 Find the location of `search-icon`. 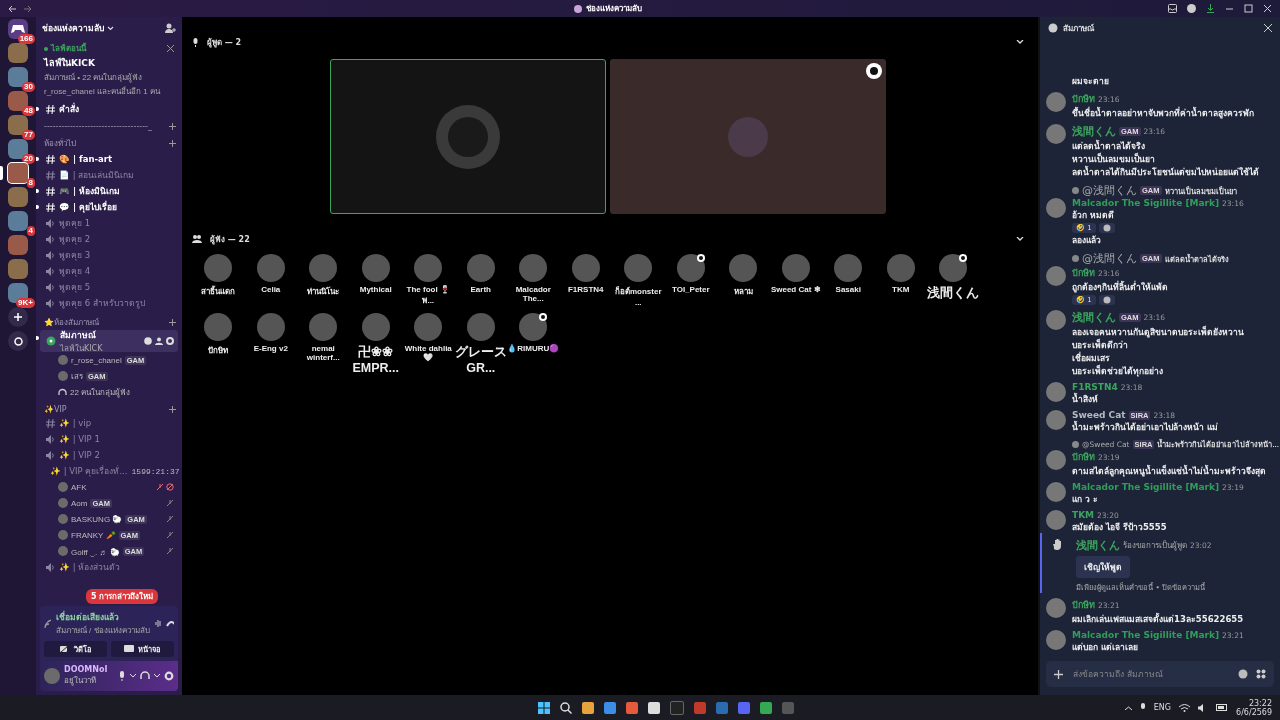

search-icon is located at coordinates (566, 707).